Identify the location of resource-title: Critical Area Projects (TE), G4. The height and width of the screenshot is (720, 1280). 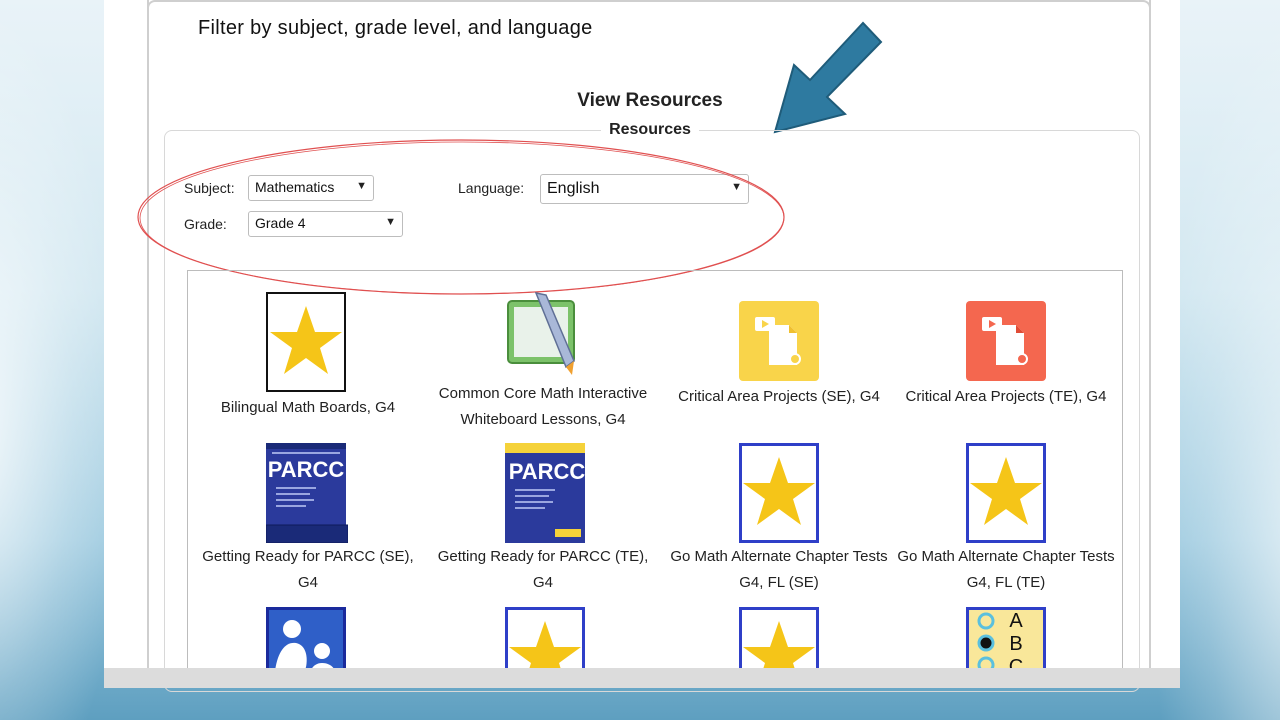
(1006, 396).